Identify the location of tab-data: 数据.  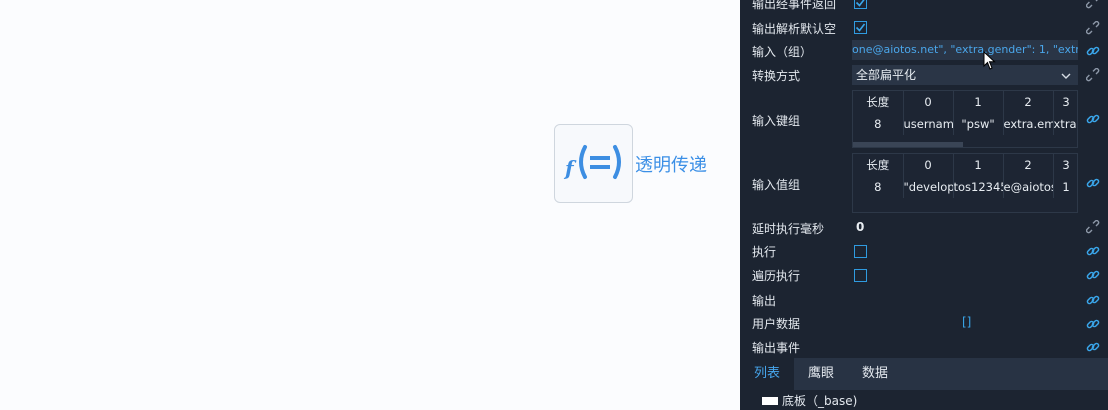
(875, 374).